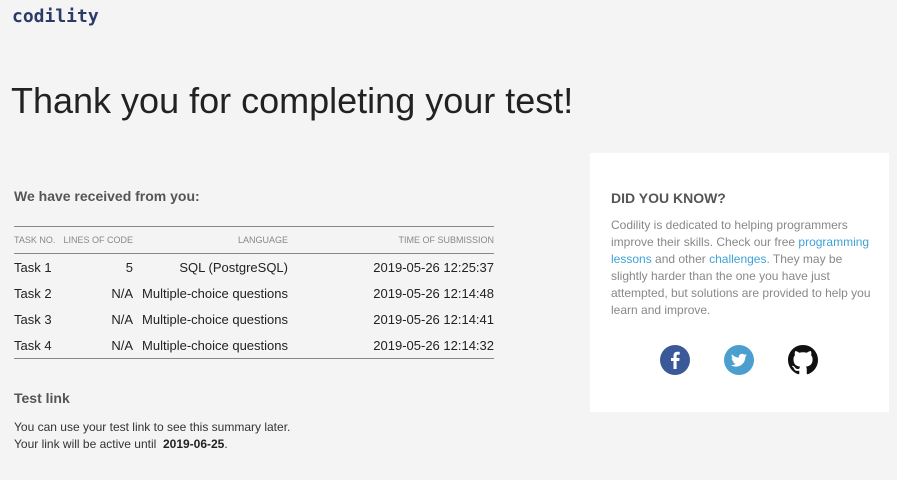 The height and width of the screenshot is (480, 897). Describe the element at coordinates (226, 444) in the screenshot. I see `expiry-suffix: .` at that location.